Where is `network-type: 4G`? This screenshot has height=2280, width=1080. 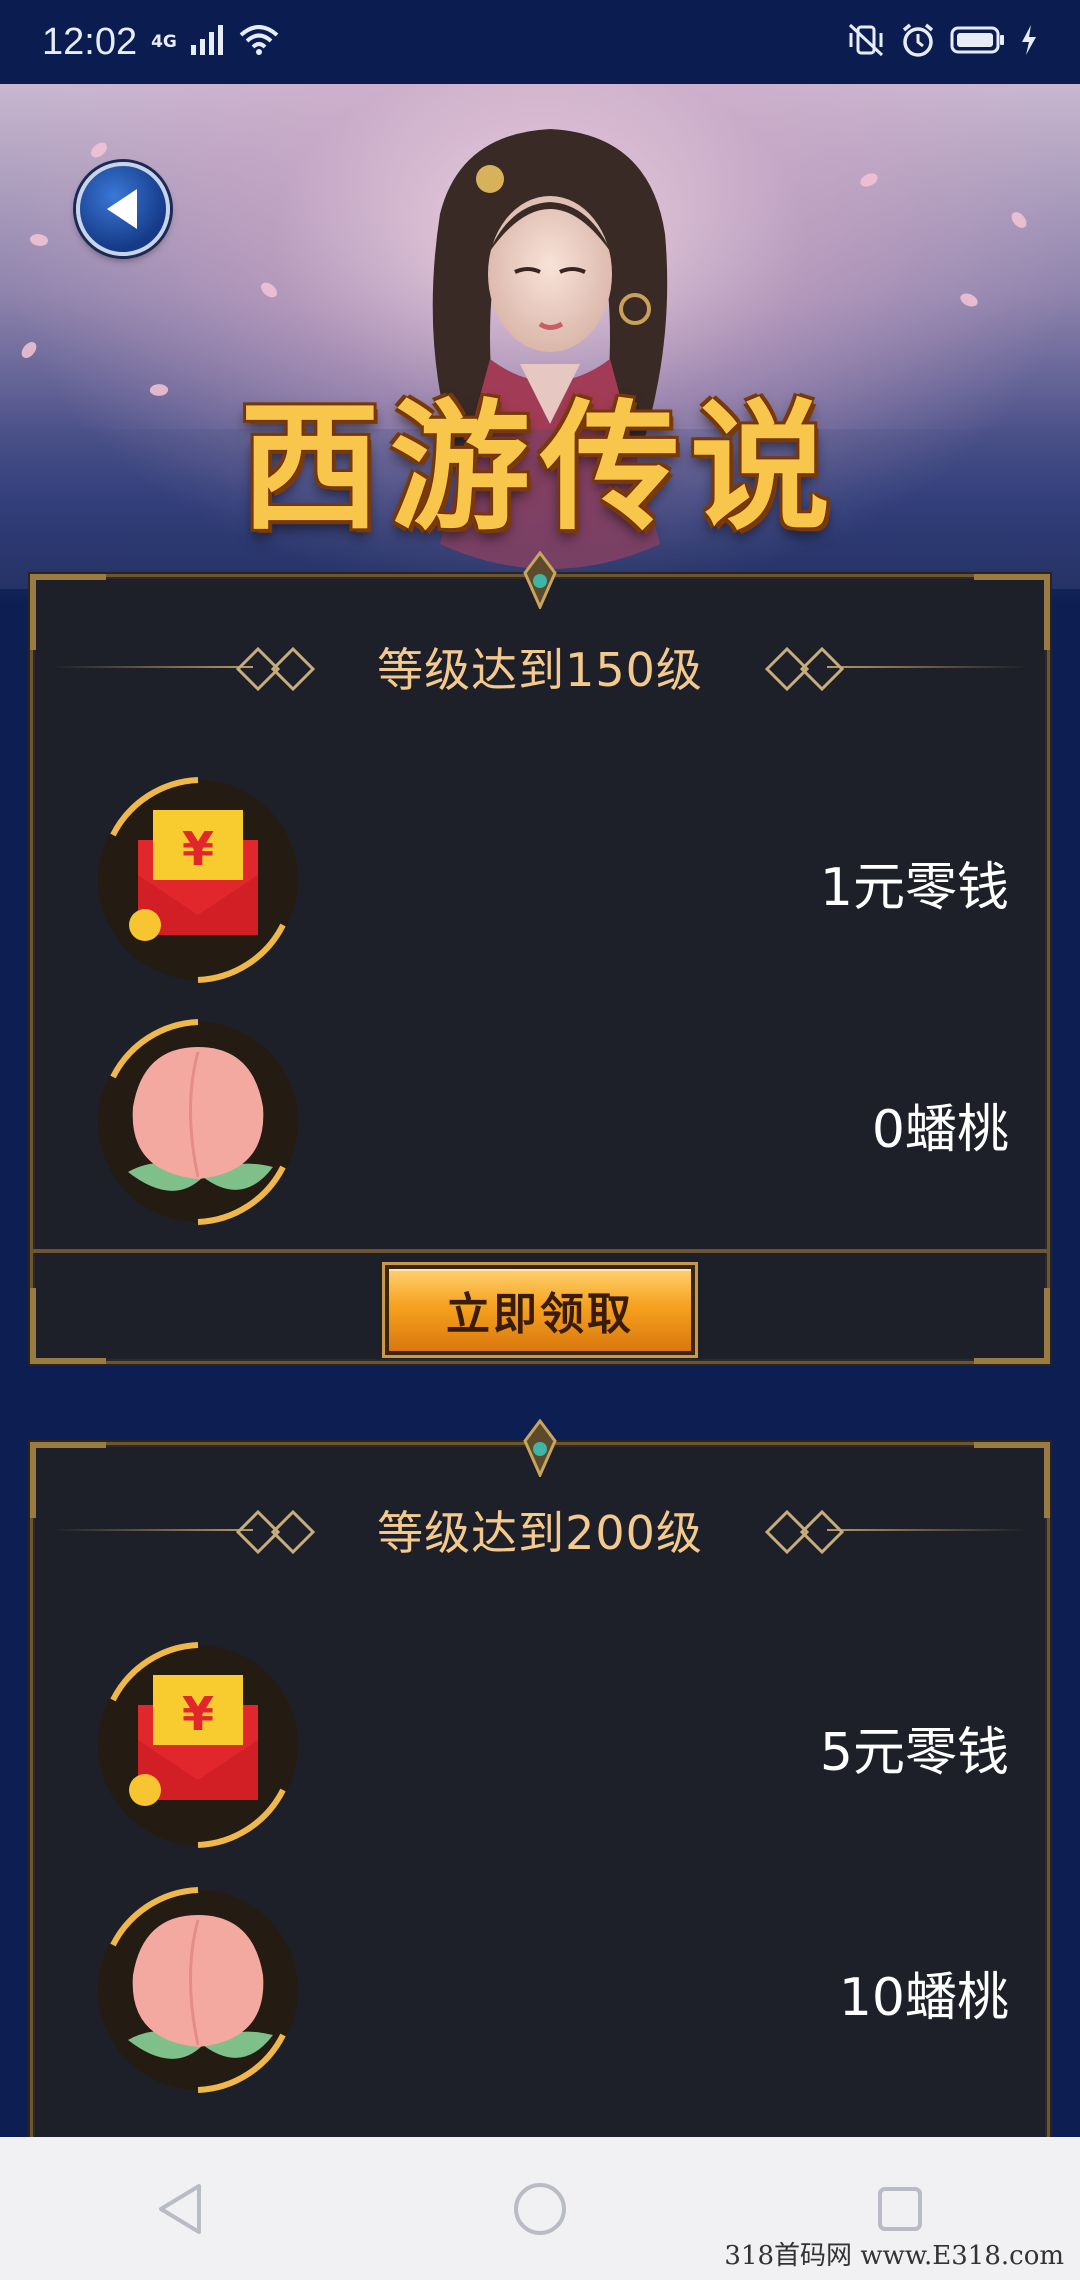 network-type: 4G is located at coordinates (164, 41).